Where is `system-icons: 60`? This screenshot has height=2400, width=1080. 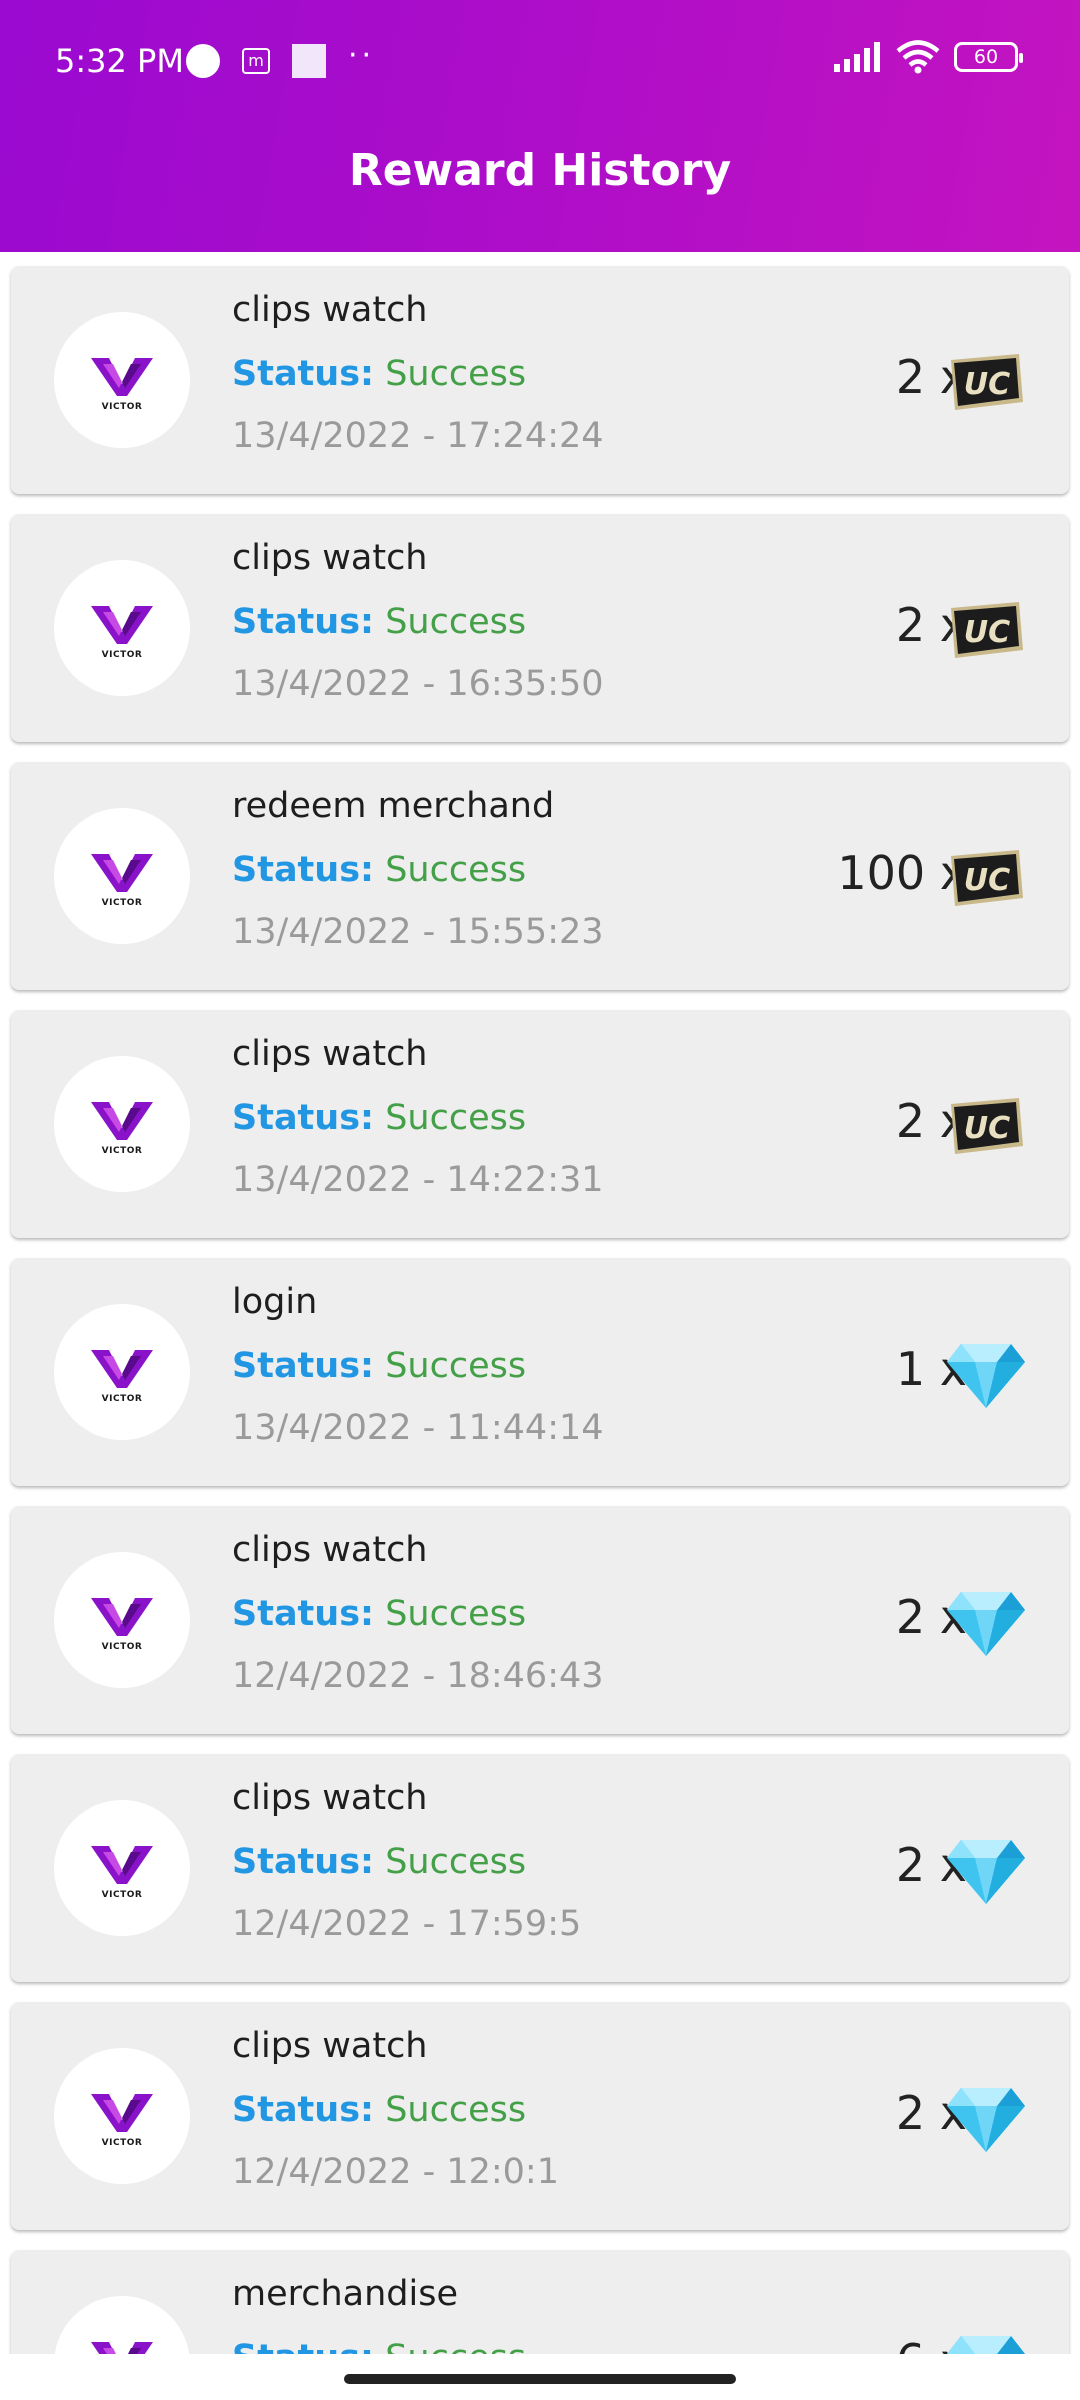
system-icons: 60 is located at coordinates (928, 57).